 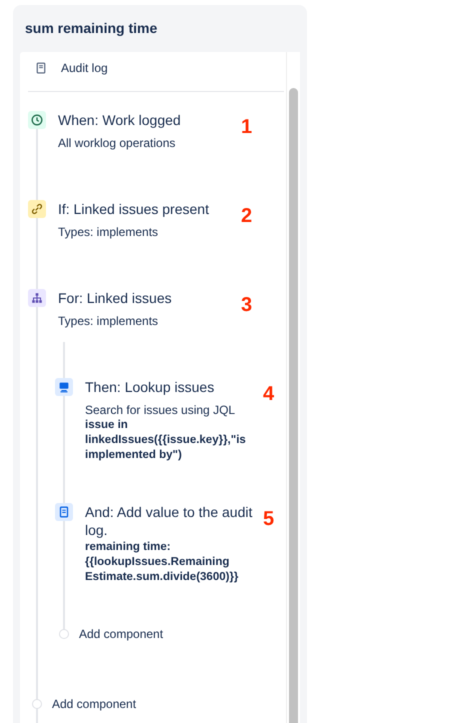 I want to click on step-title: When: Work logged, so click(x=145, y=120).